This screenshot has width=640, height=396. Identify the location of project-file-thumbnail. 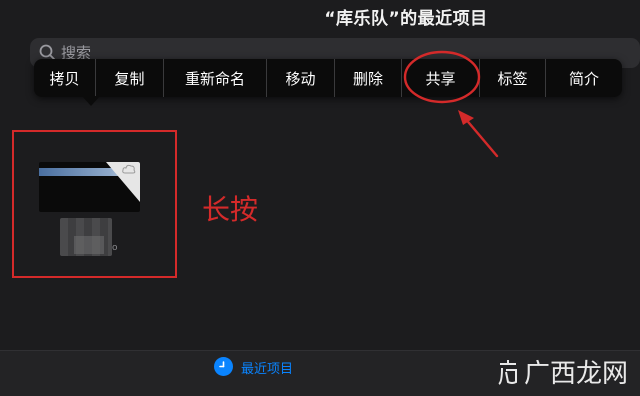
(89, 187).